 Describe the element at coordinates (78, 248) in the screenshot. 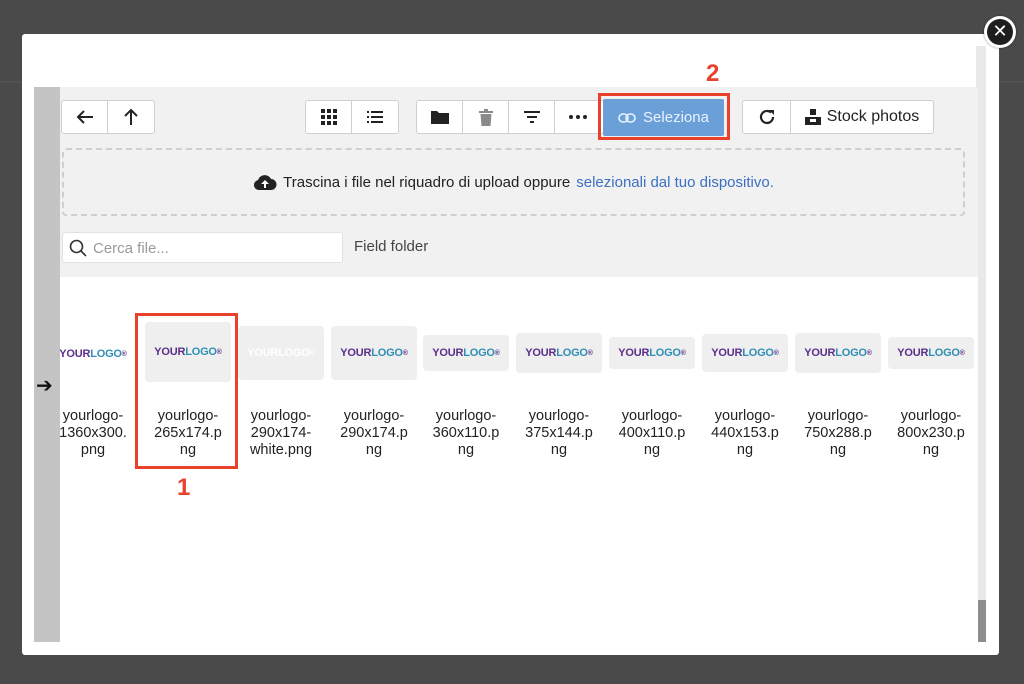

I see `search-icon` at that location.